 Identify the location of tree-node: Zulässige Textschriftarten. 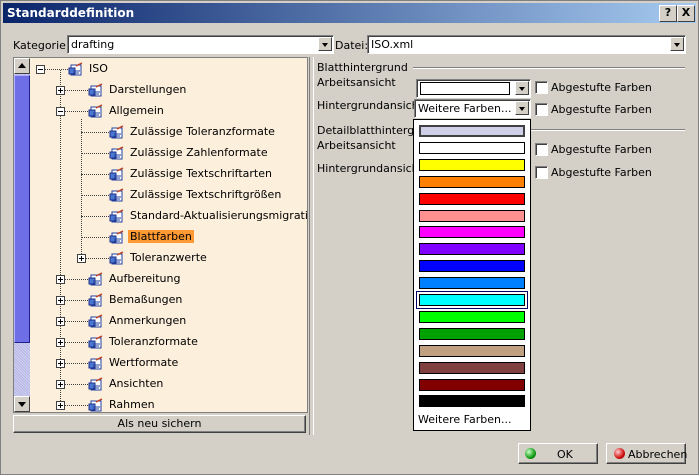
(198, 175).